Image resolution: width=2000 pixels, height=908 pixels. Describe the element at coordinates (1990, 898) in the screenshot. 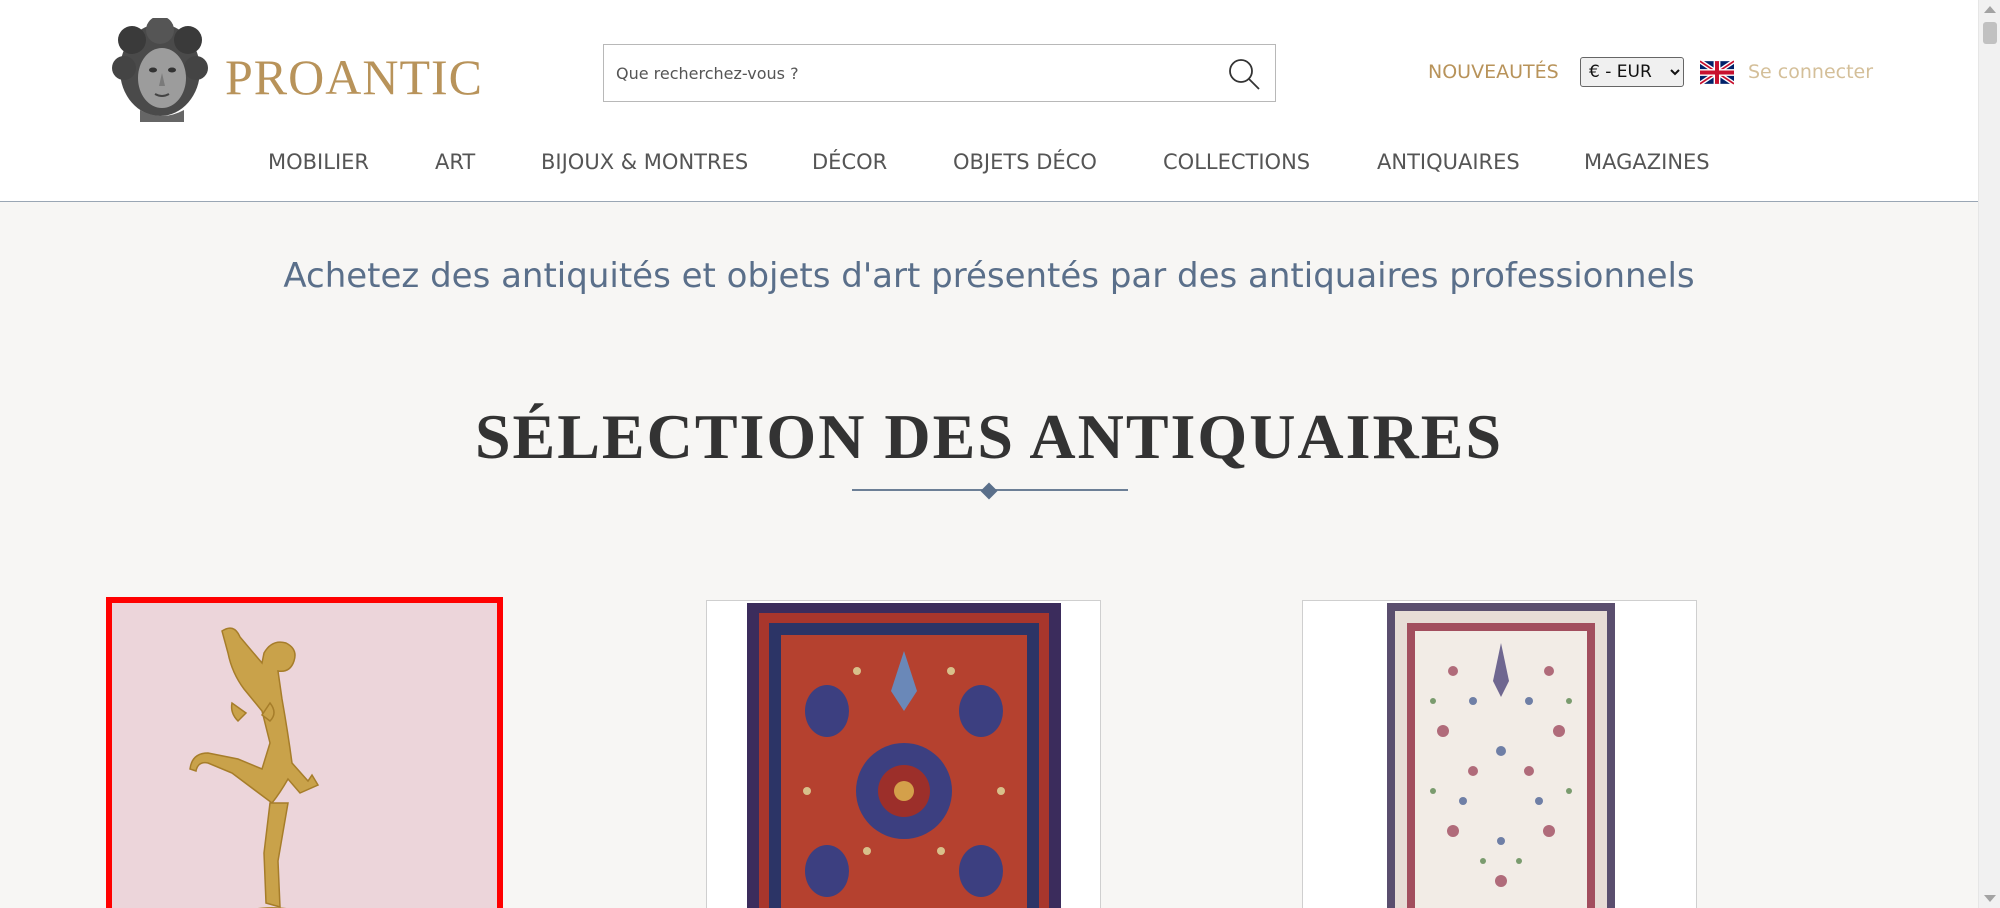

I see `scroll-down-arrow-icon` at that location.